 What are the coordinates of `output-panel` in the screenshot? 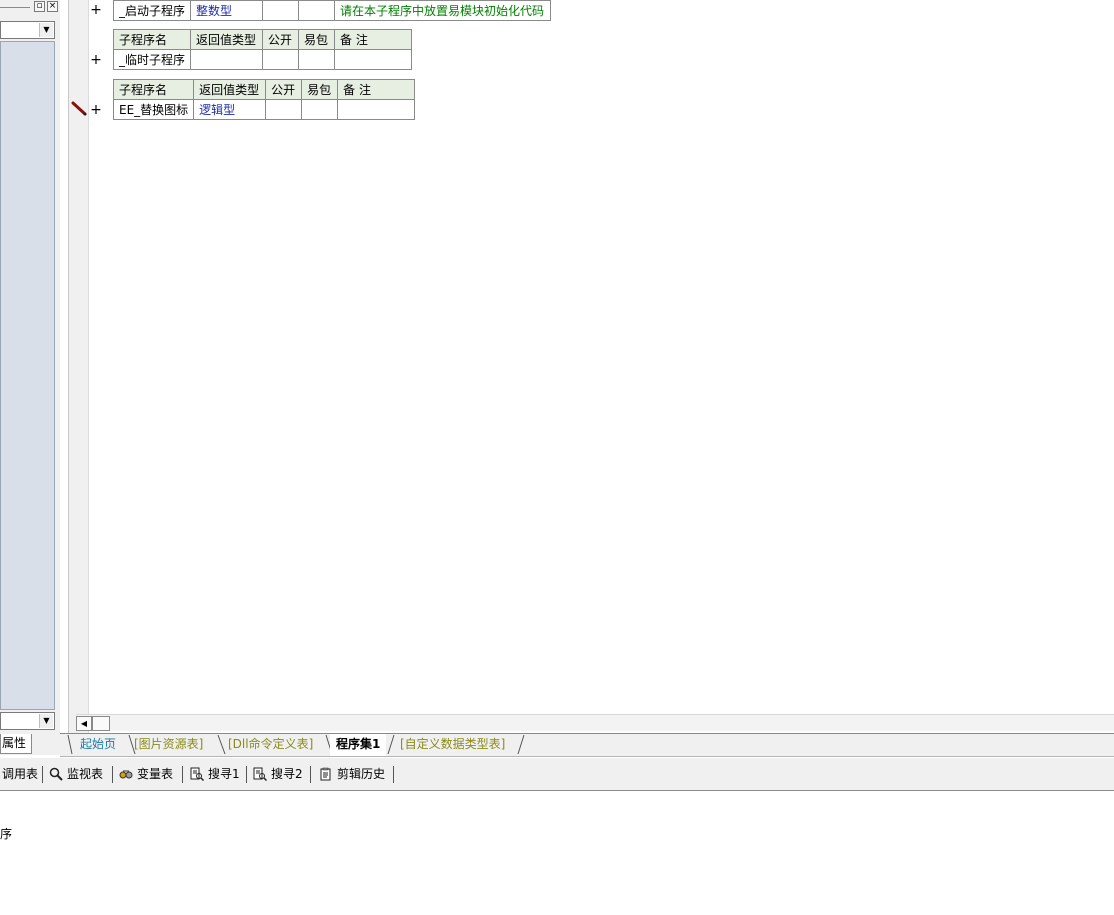 It's located at (557, 853).